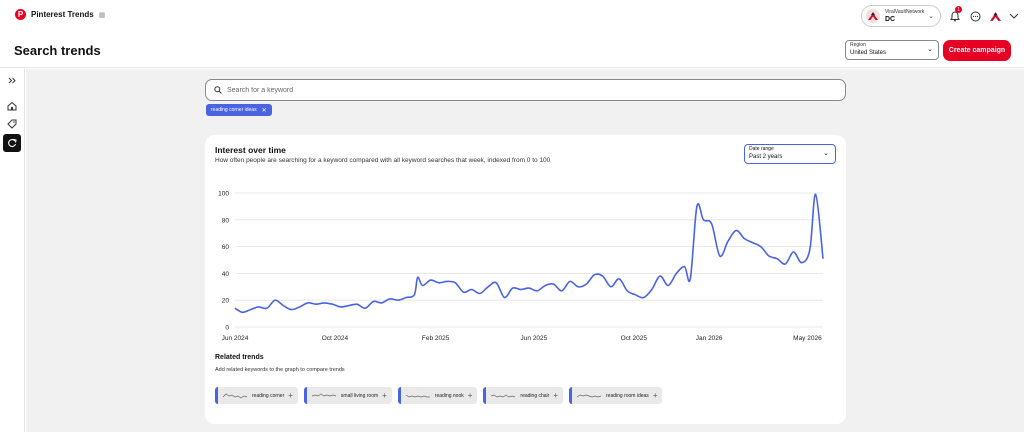 The width and height of the screenshot is (1024, 432). What do you see at coordinates (958, 9) in the screenshot?
I see `notification-badge: 1` at bounding box center [958, 9].